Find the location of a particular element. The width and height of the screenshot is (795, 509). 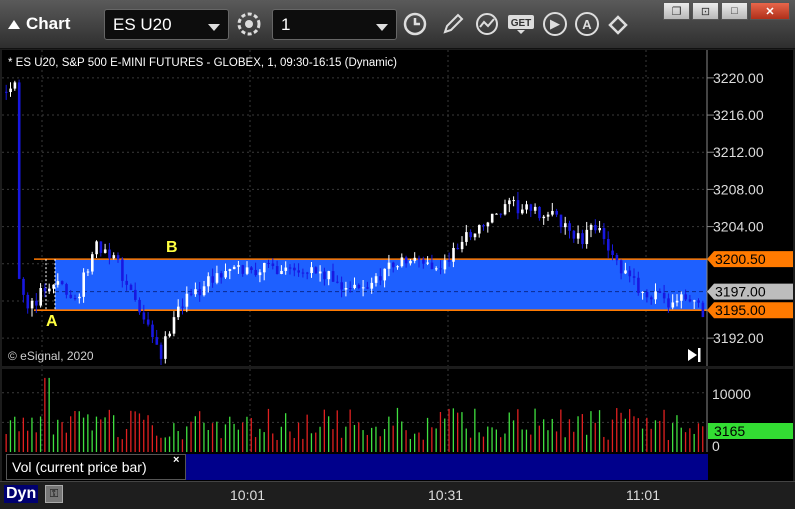

time-label: 10:01 is located at coordinates (248, 495).